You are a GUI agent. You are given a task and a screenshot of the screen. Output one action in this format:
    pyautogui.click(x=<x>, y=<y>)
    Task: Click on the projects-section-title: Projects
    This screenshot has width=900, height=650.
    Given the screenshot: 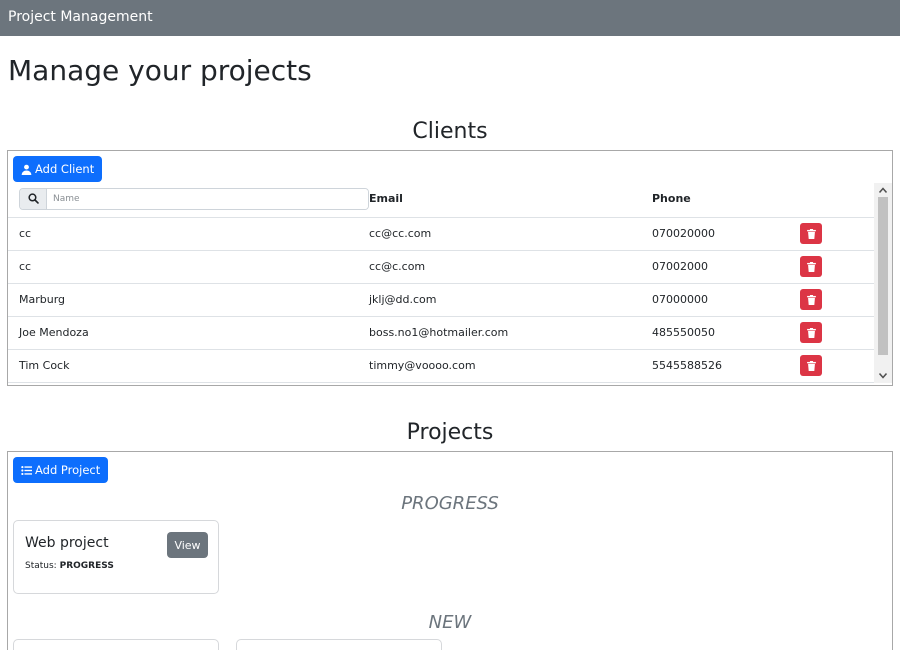 What is the action you would take?
    pyautogui.click(x=450, y=432)
    